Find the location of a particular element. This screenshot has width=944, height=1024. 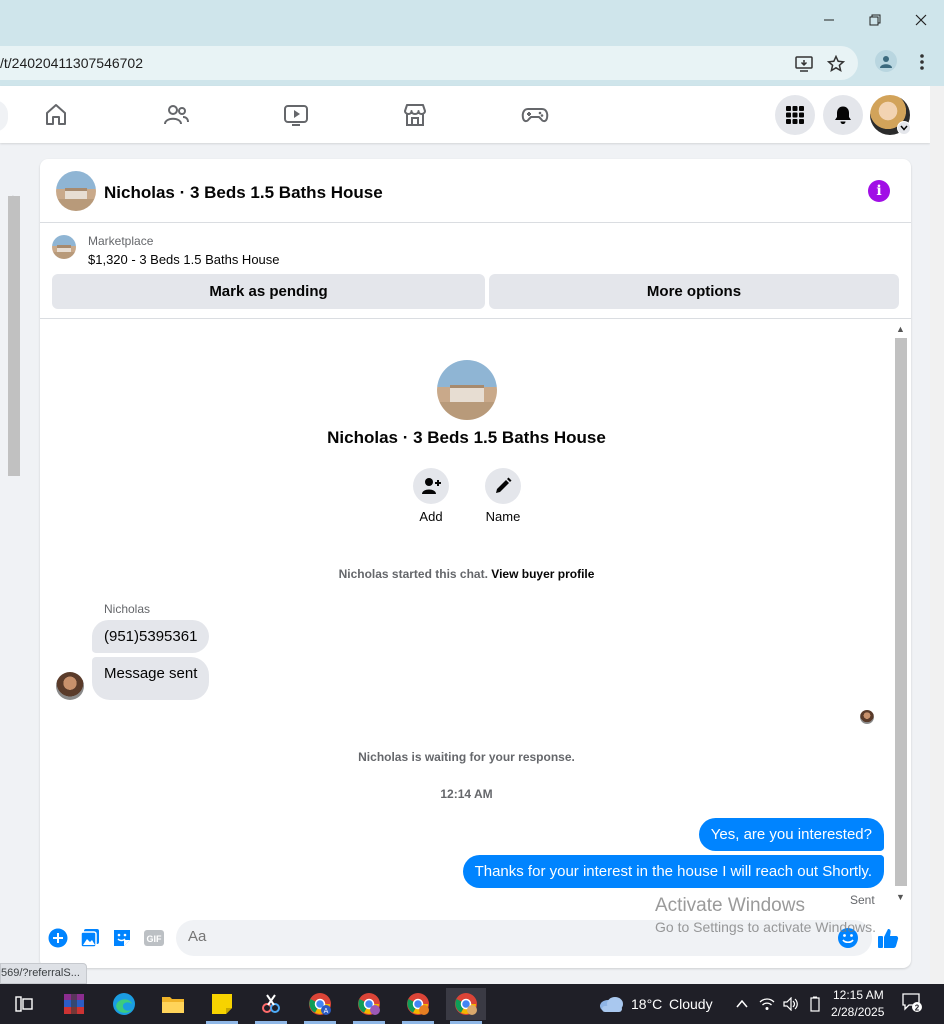

url-text: /t/24020411307546702 is located at coordinates (71, 63).